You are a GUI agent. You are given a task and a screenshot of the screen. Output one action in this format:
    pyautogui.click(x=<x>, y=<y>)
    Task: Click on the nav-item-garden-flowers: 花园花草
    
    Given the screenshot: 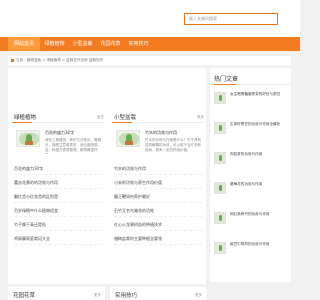 What is the action you would take?
    pyautogui.click(x=110, y=44)
    